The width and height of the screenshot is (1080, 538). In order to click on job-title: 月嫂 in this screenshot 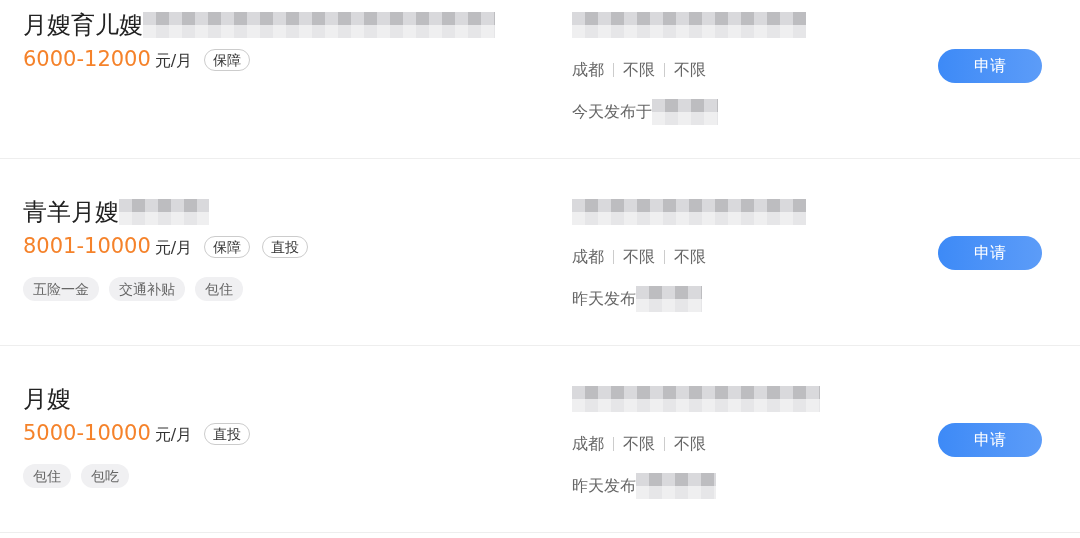, I will do `click(47, 399)`.